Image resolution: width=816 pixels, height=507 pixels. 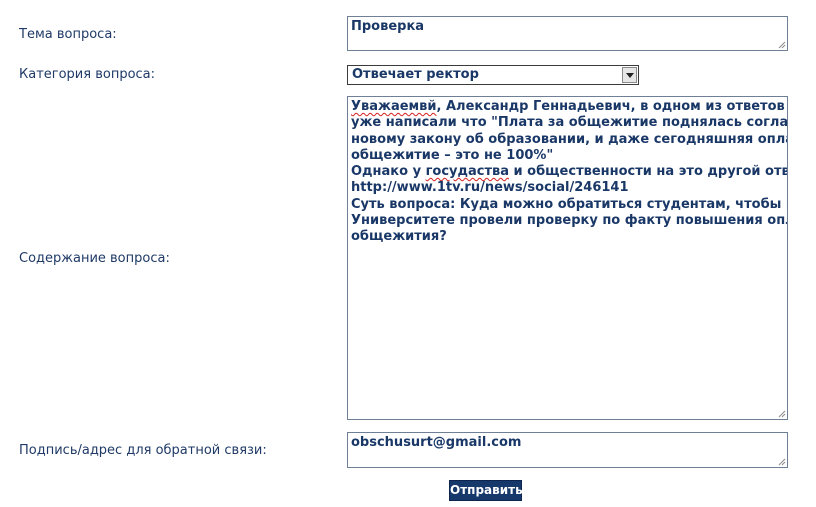 What do you see at coordinates (388, 172) in the screenshot?
I see `content-text: Однако у` at bounding box center [388, 172].